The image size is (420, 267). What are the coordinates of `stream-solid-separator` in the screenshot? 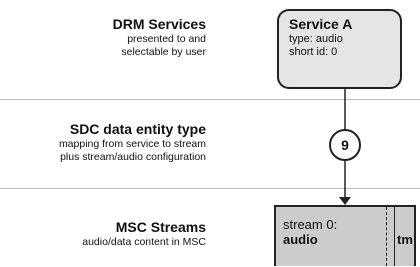 It's located at (394, 236).